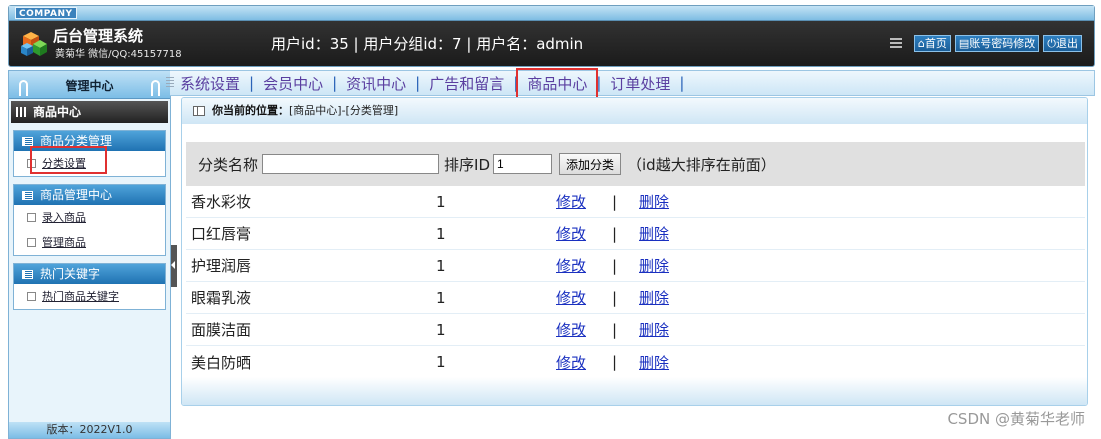  Describe the element at coordinates (551, 13) in the screenshot. I see `header-top-strip: COMPANY` at that location.